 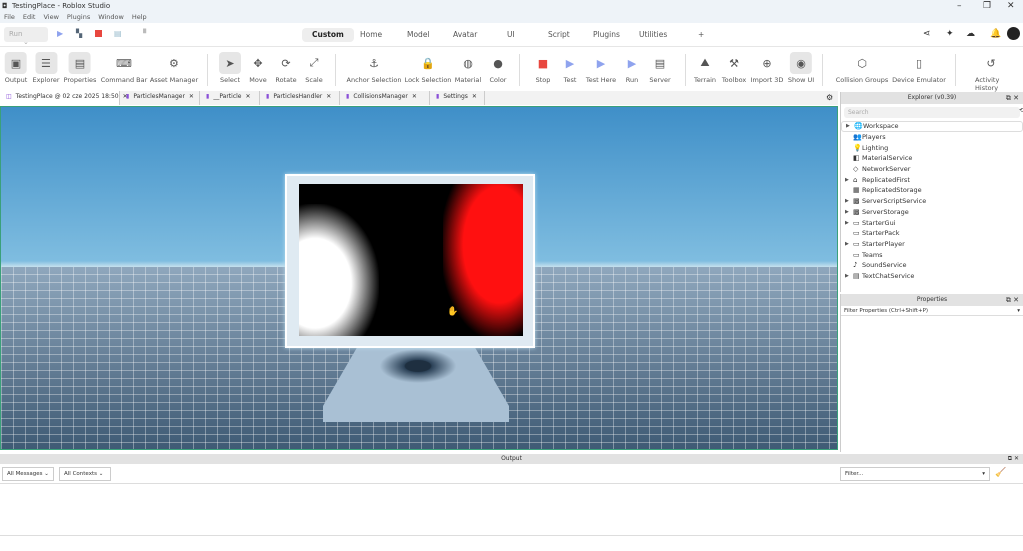 I want to click on tool-lock-selection: 🔒 Lock Selection, so click(x=428, y=68).